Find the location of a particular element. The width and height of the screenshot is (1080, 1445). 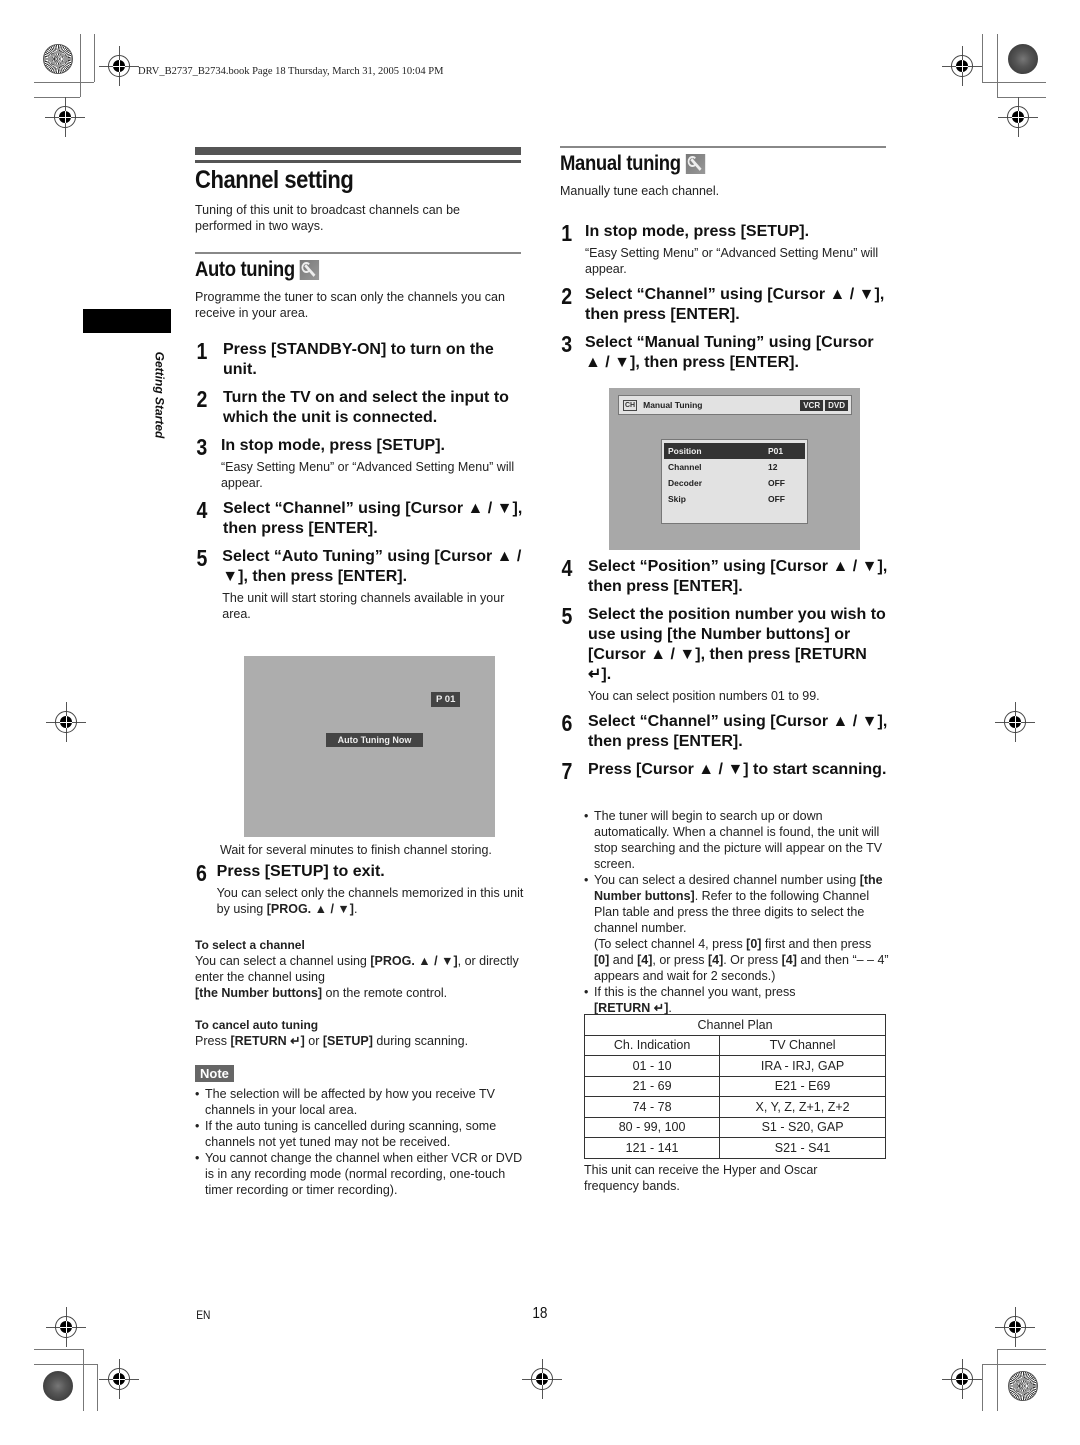

wrench-icon is located at coordinates (310, 270).